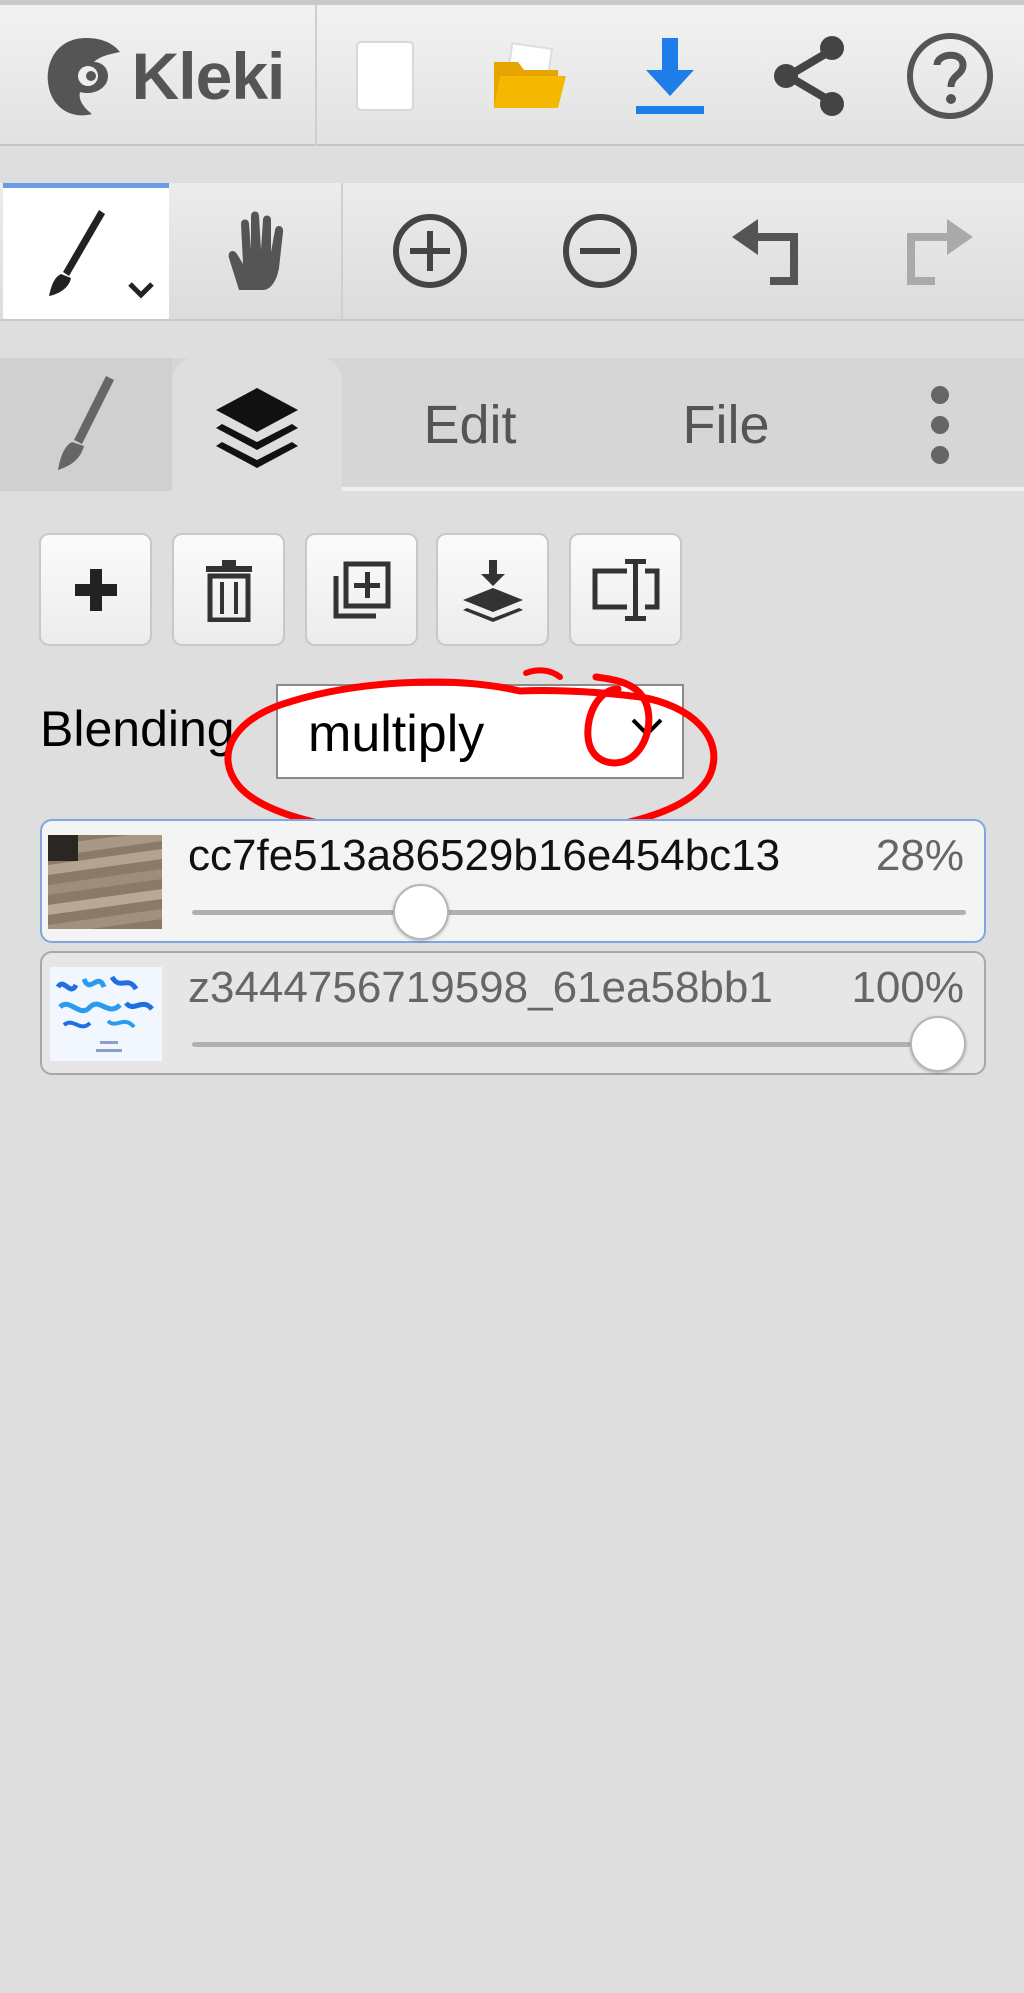 Image resolution: width=1024 pixels, height=1993 pixels. What do you see at coordinates (141, 290) in the screenshot?
I see `chevron-down-icon` at bounding box center [141, 290].